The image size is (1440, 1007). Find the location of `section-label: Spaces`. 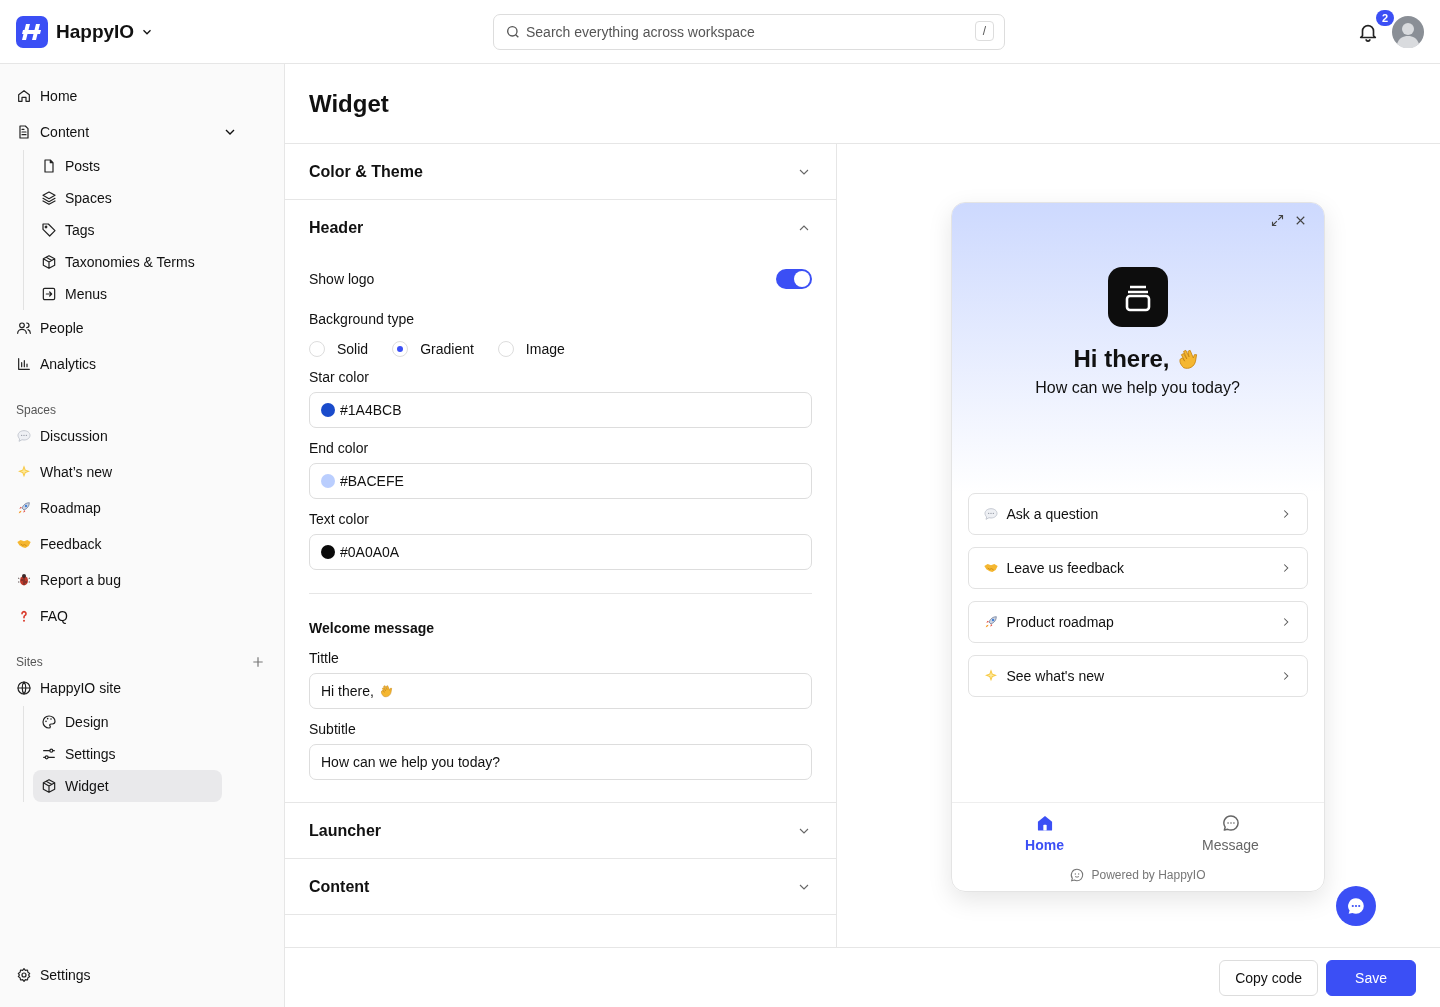

section-label: Spaces is located at coordinates (36, 410).